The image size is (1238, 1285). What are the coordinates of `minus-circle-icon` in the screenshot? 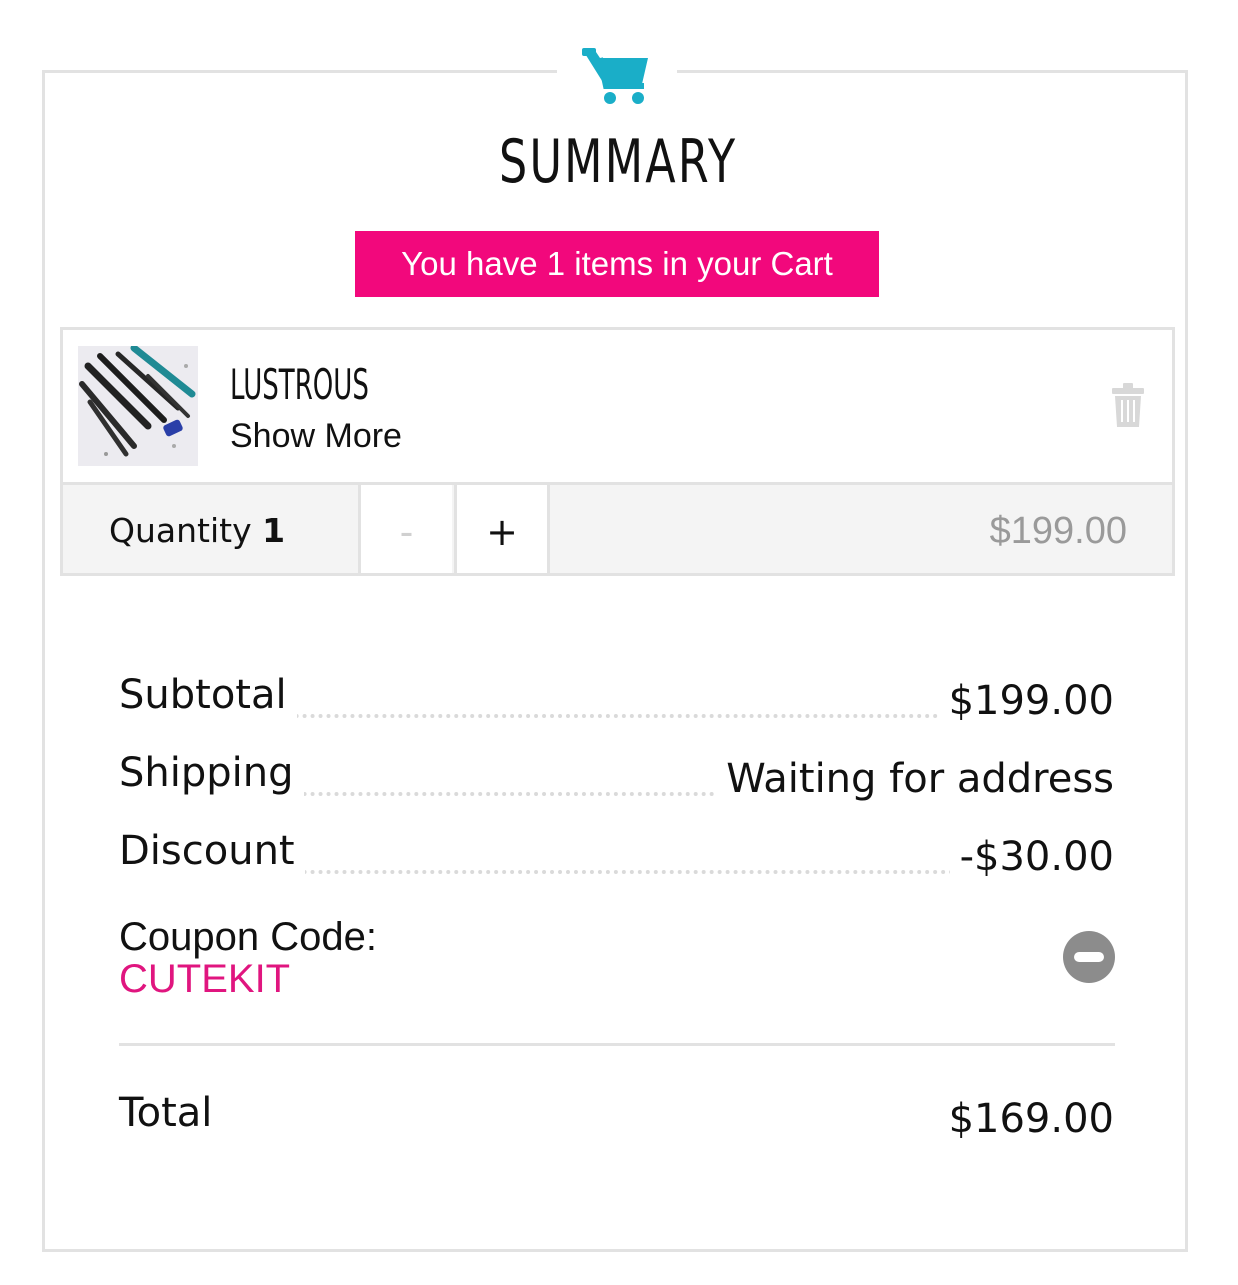 It's located at (1089, 957).